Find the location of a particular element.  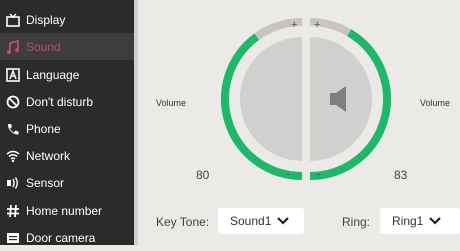

sidebar-item-sensor: Sensor is located at coordinates (67, 182).